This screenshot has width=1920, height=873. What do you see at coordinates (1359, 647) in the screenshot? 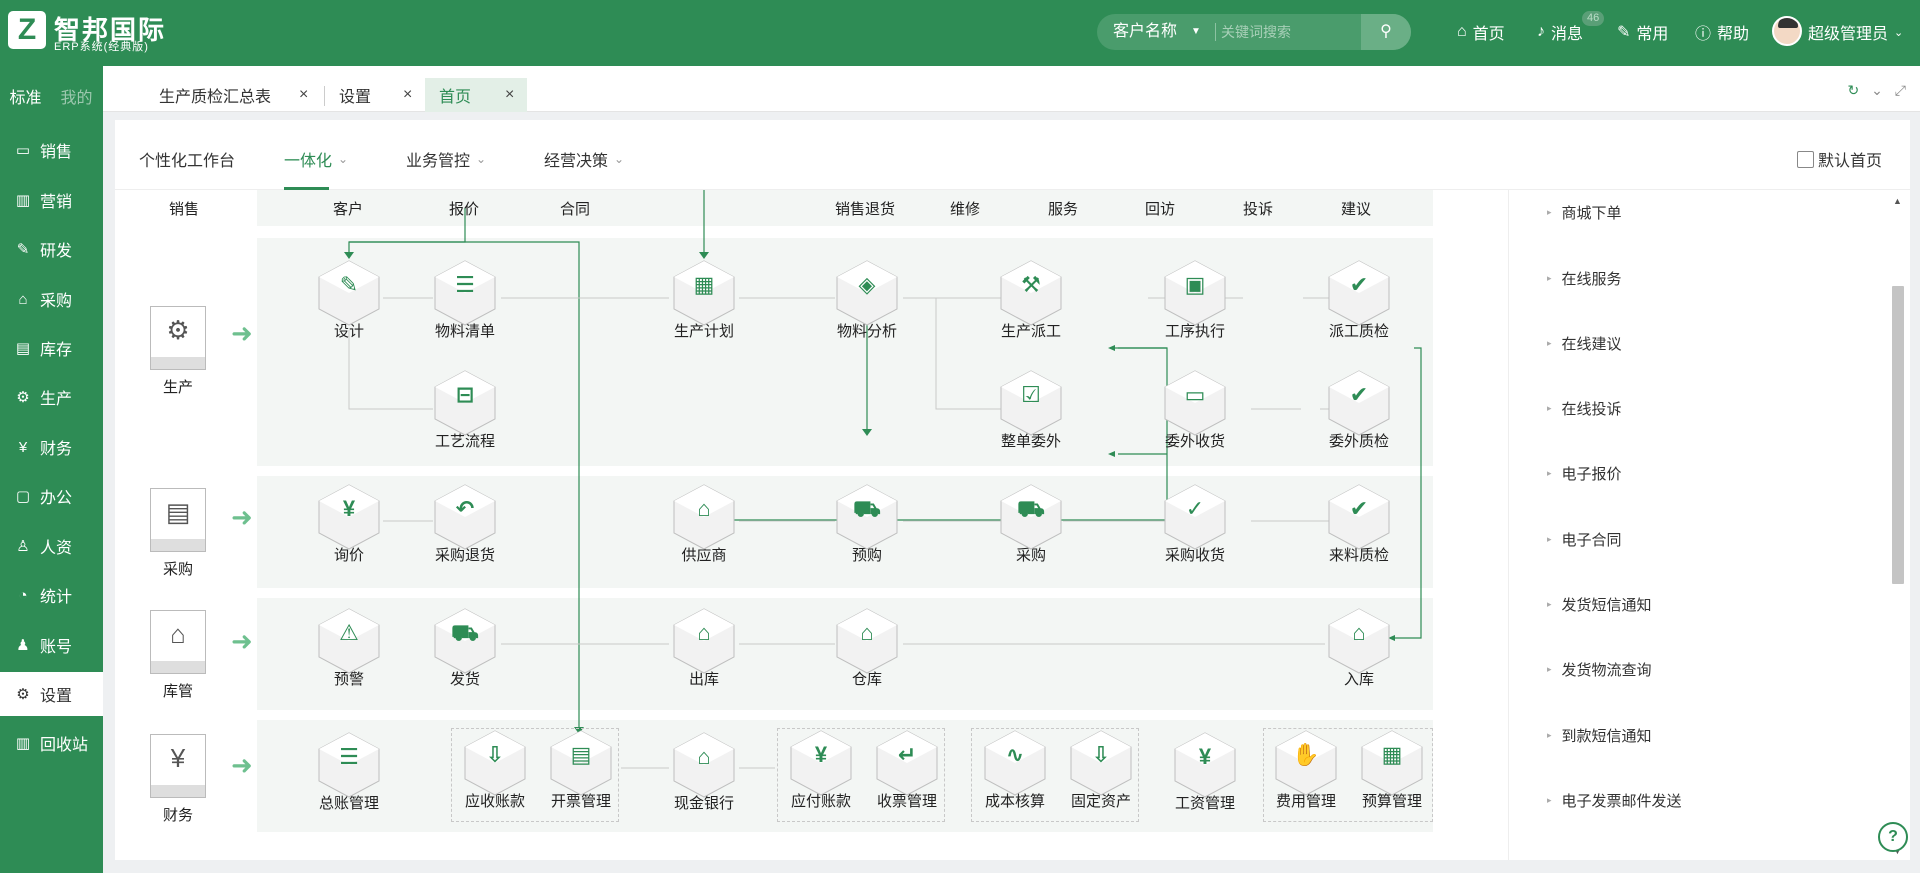
I see `node-inbound: ⌂ 入库` at bounding box center [1359, 647].